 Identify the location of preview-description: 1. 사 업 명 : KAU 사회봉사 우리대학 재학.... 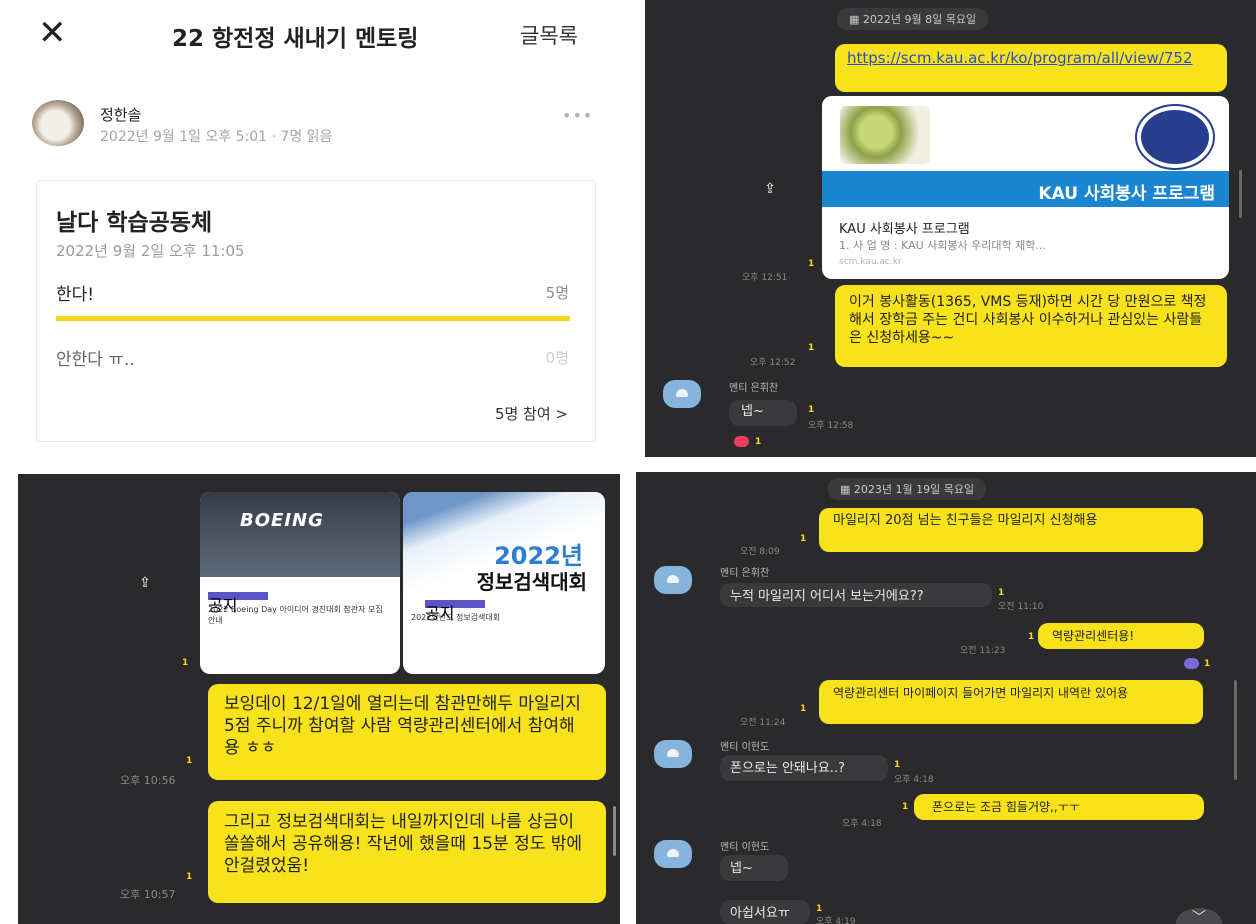
(942, 245).